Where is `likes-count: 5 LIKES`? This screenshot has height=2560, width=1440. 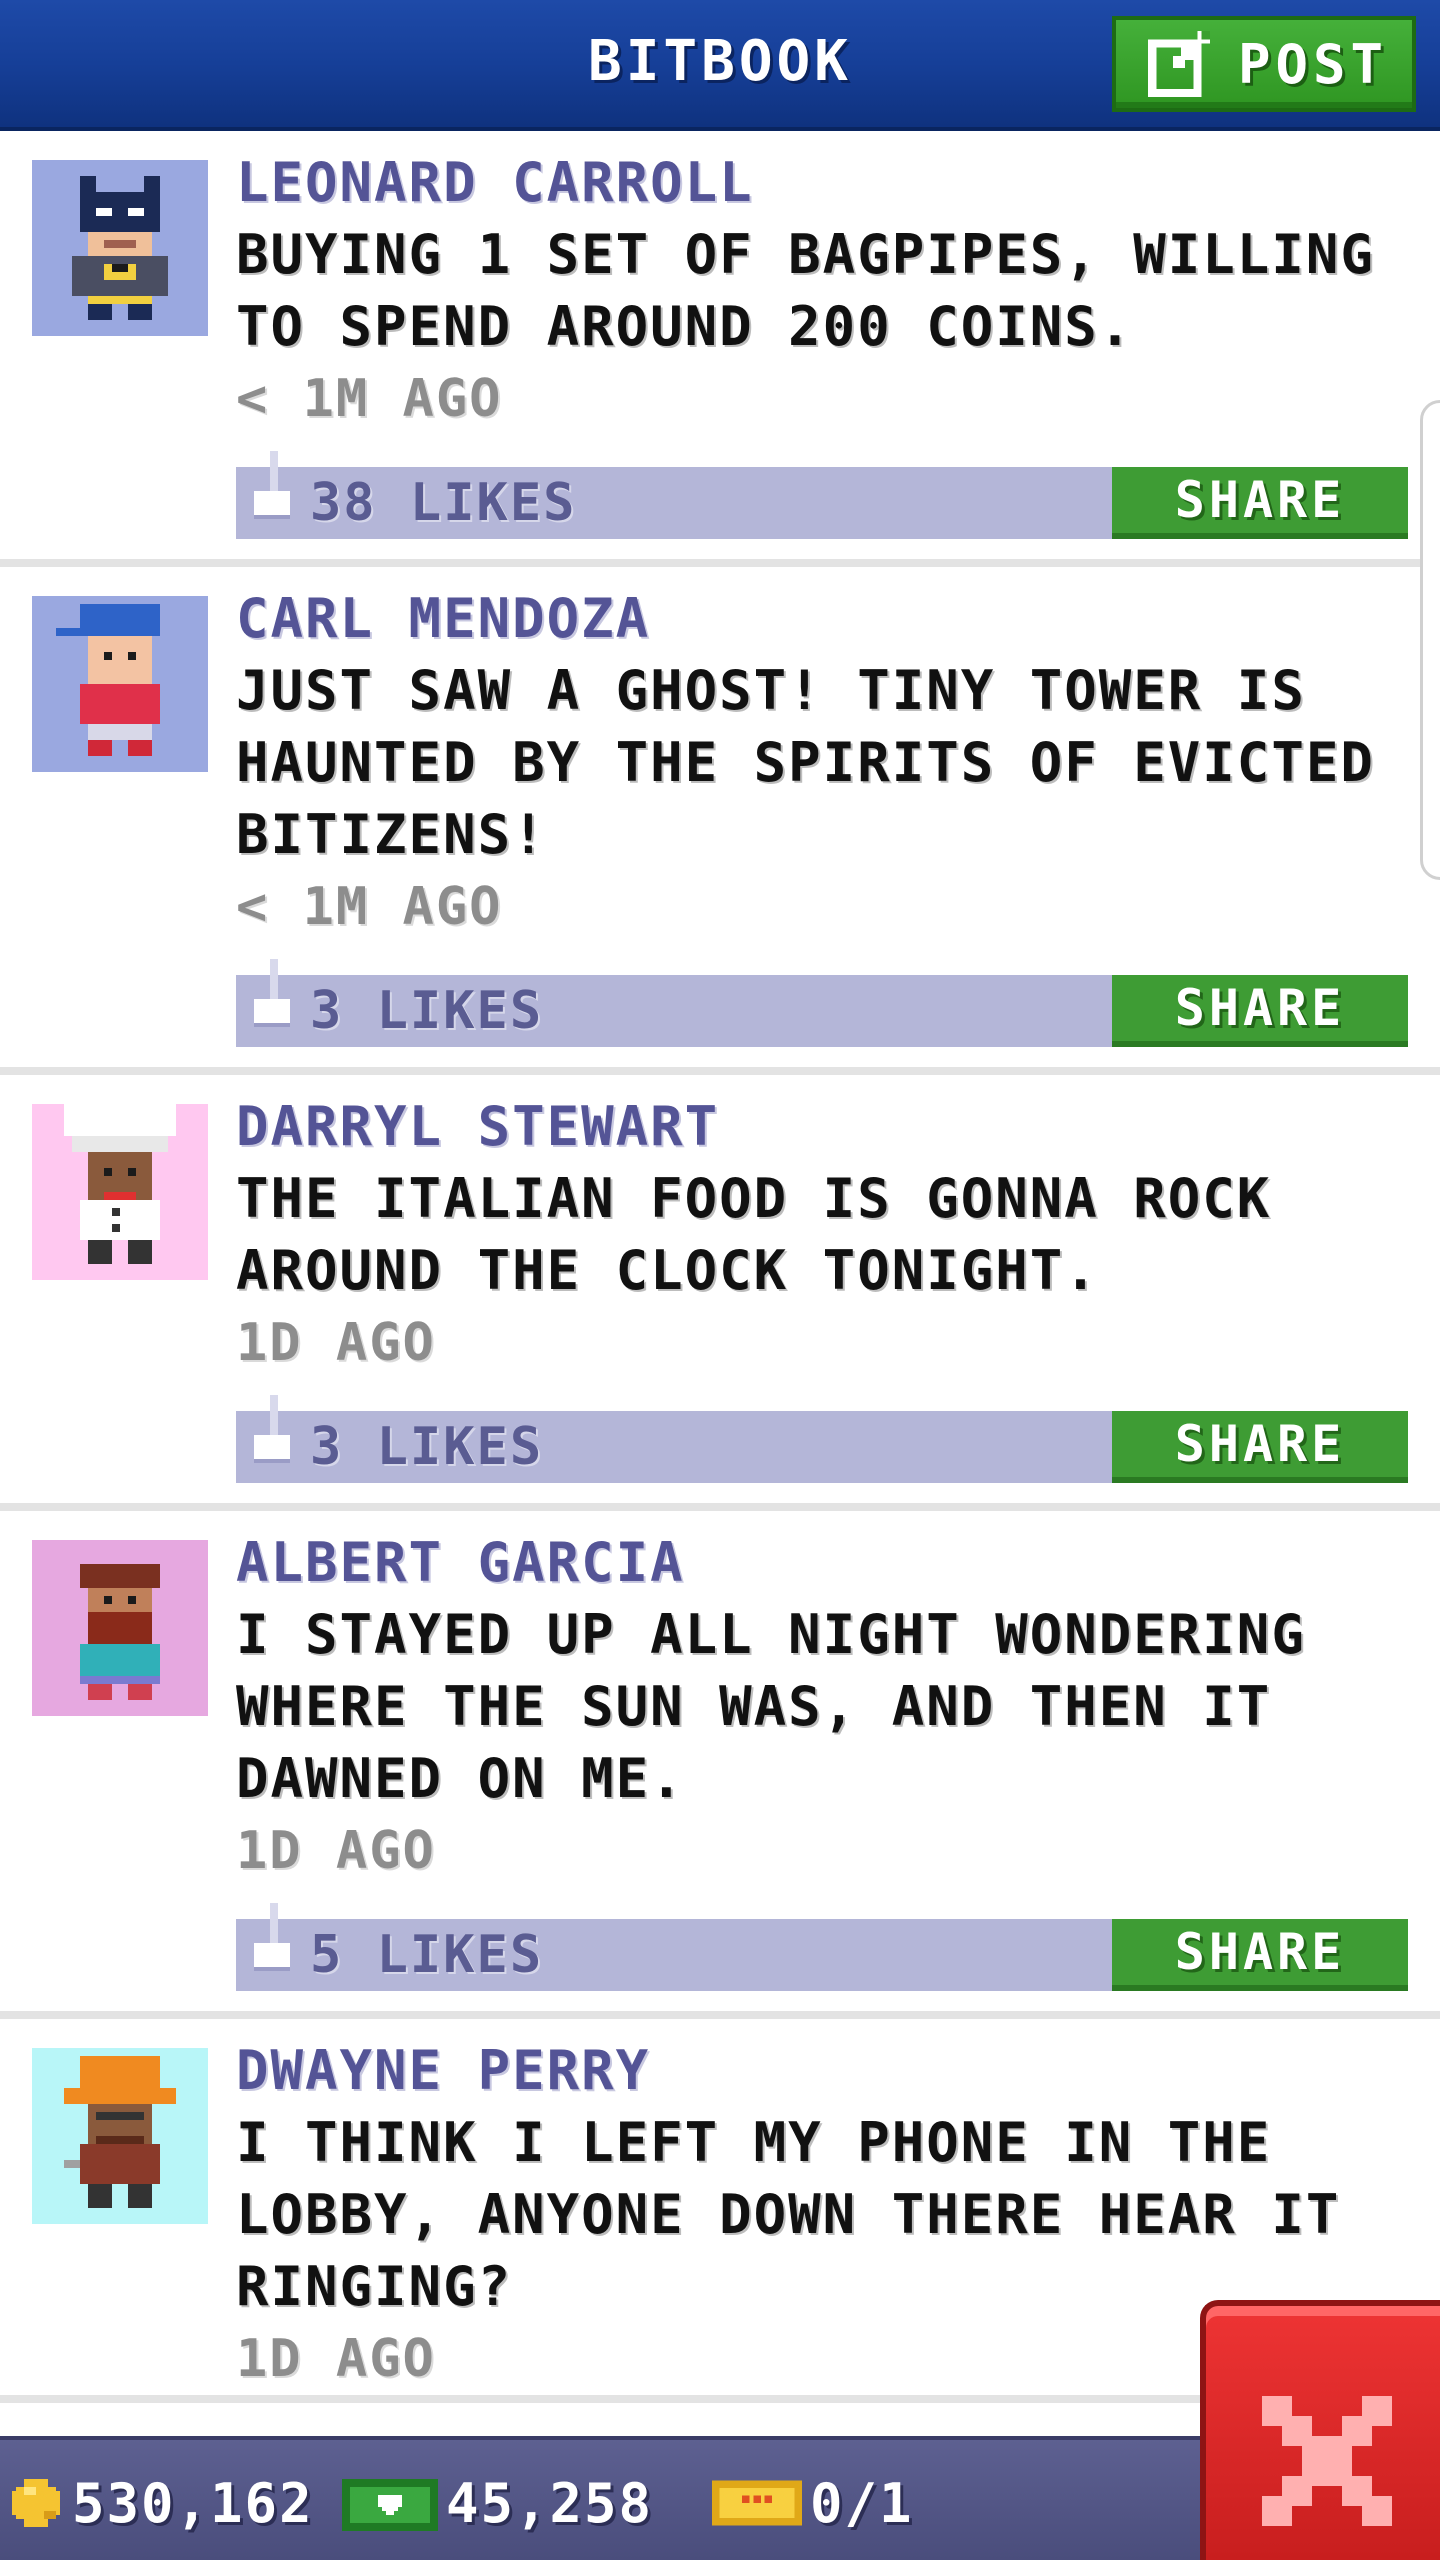
likes-count: 5 LIKES is located at coordinates (427, 1955).